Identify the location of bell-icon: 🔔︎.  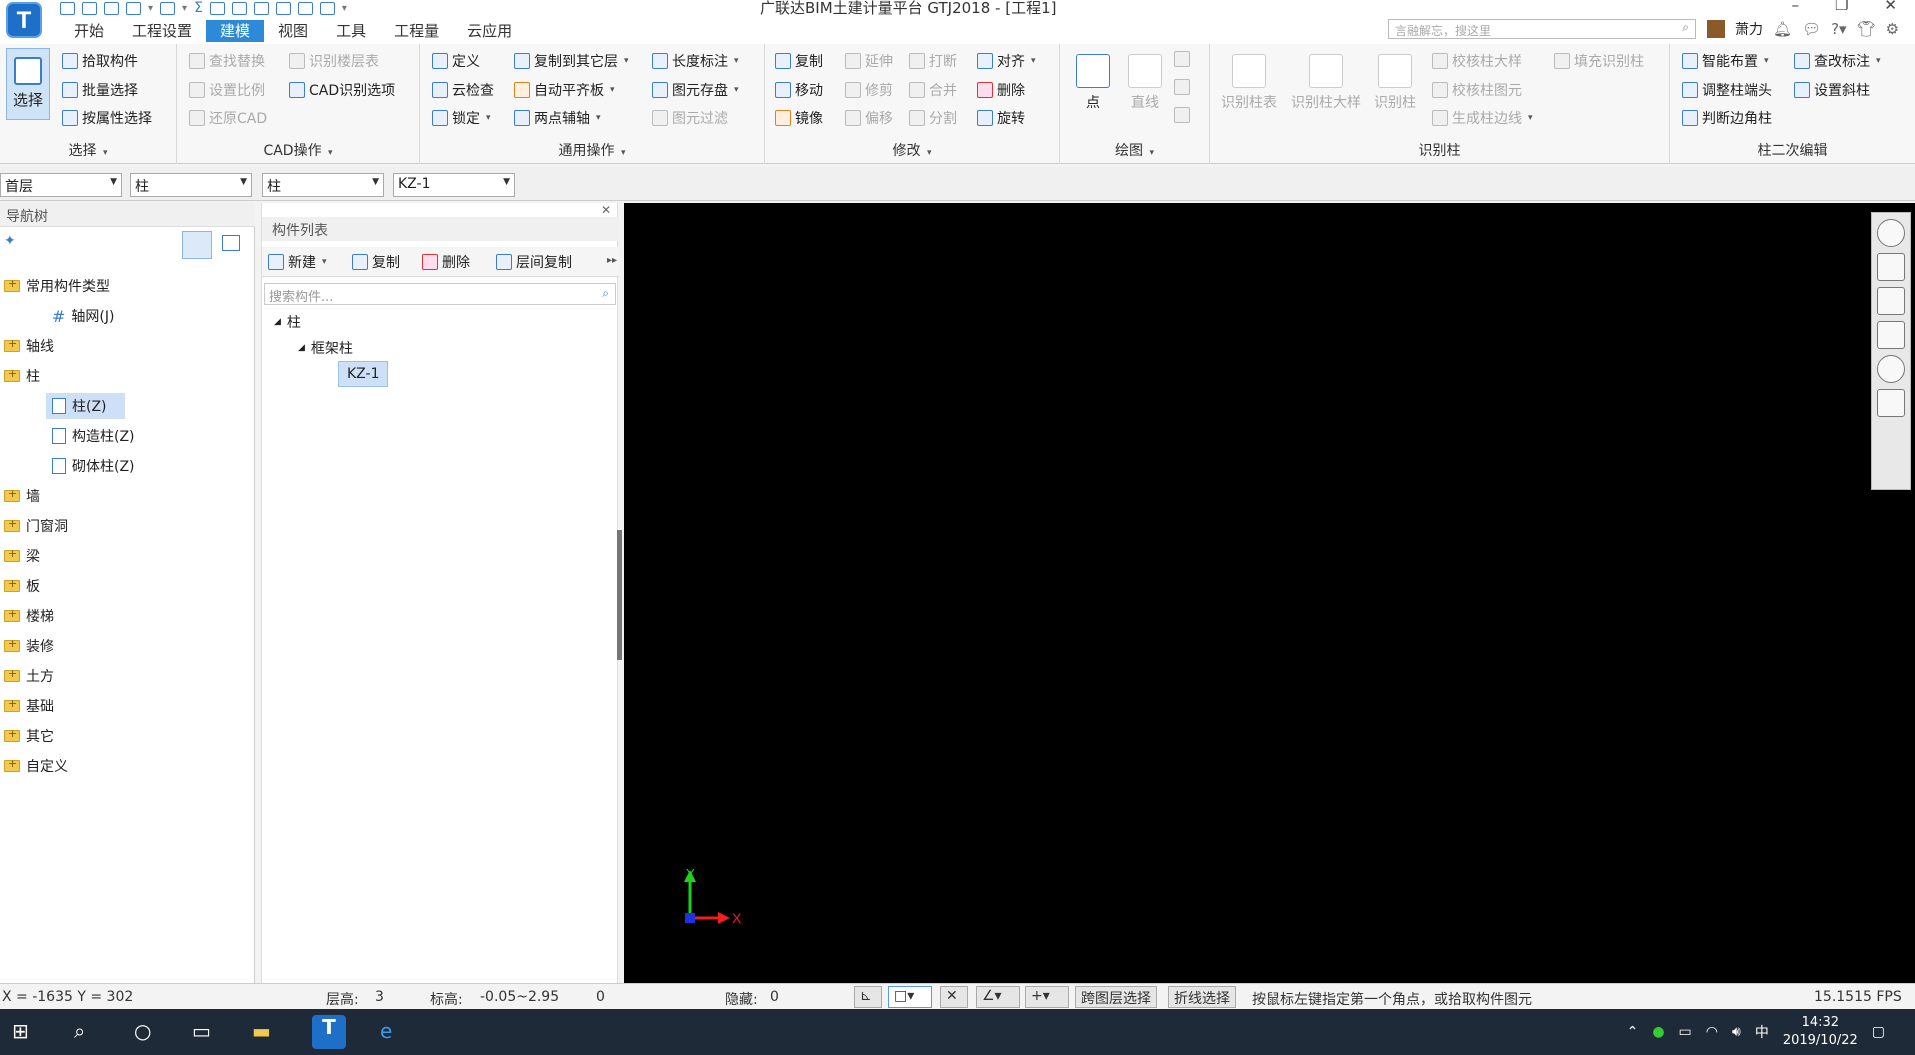
(1782, 29).